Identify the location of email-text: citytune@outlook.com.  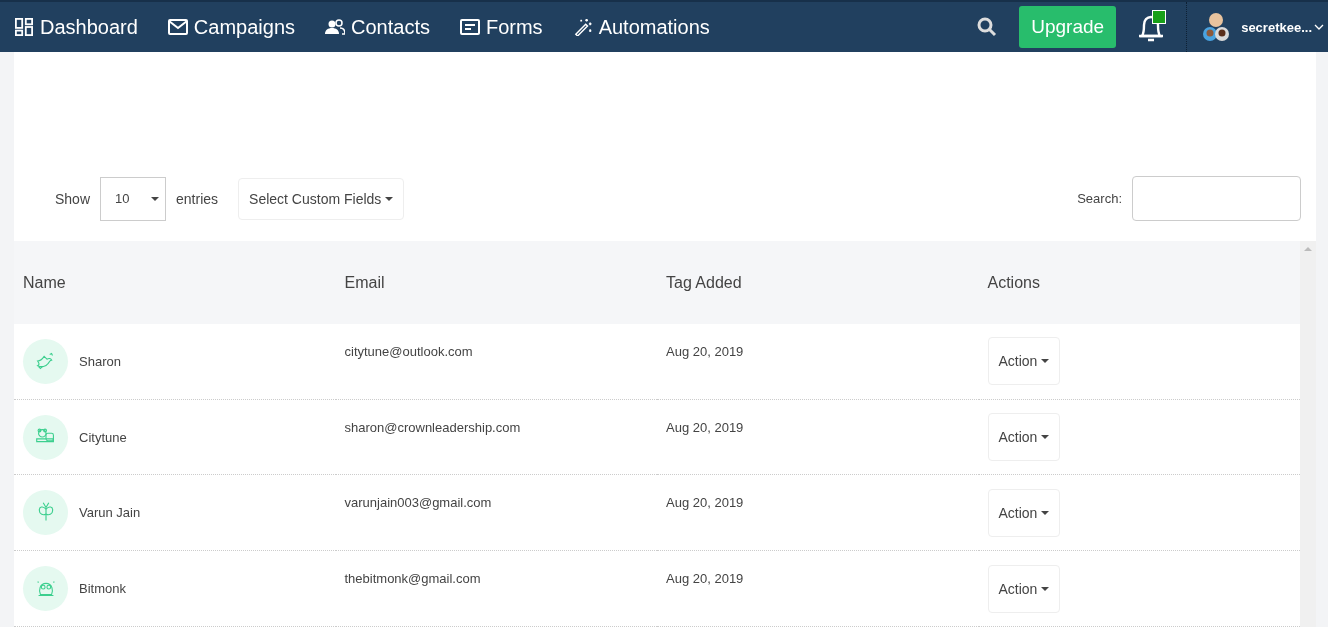
(408, 351).